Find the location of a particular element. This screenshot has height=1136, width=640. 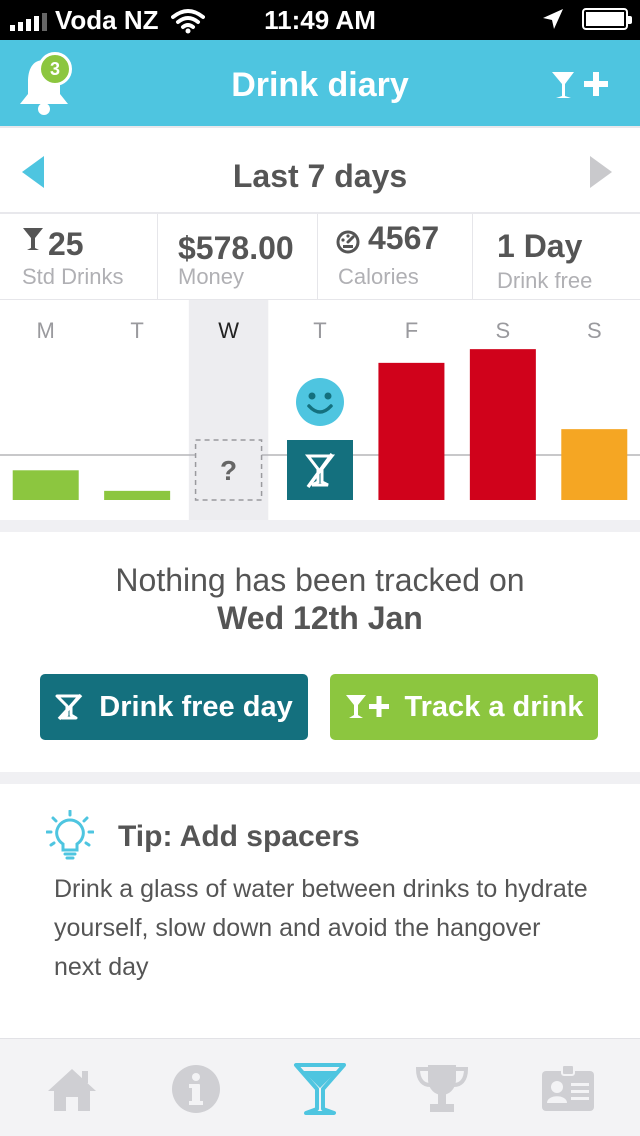

day-label: W is located at coordinates (228, 330).